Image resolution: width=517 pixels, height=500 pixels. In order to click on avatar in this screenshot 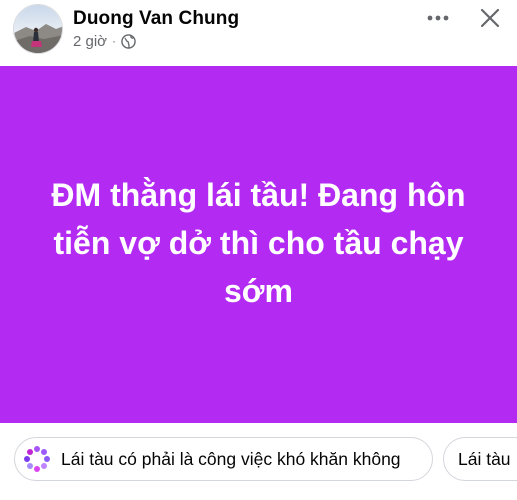, I will do `click(38, 29)`.